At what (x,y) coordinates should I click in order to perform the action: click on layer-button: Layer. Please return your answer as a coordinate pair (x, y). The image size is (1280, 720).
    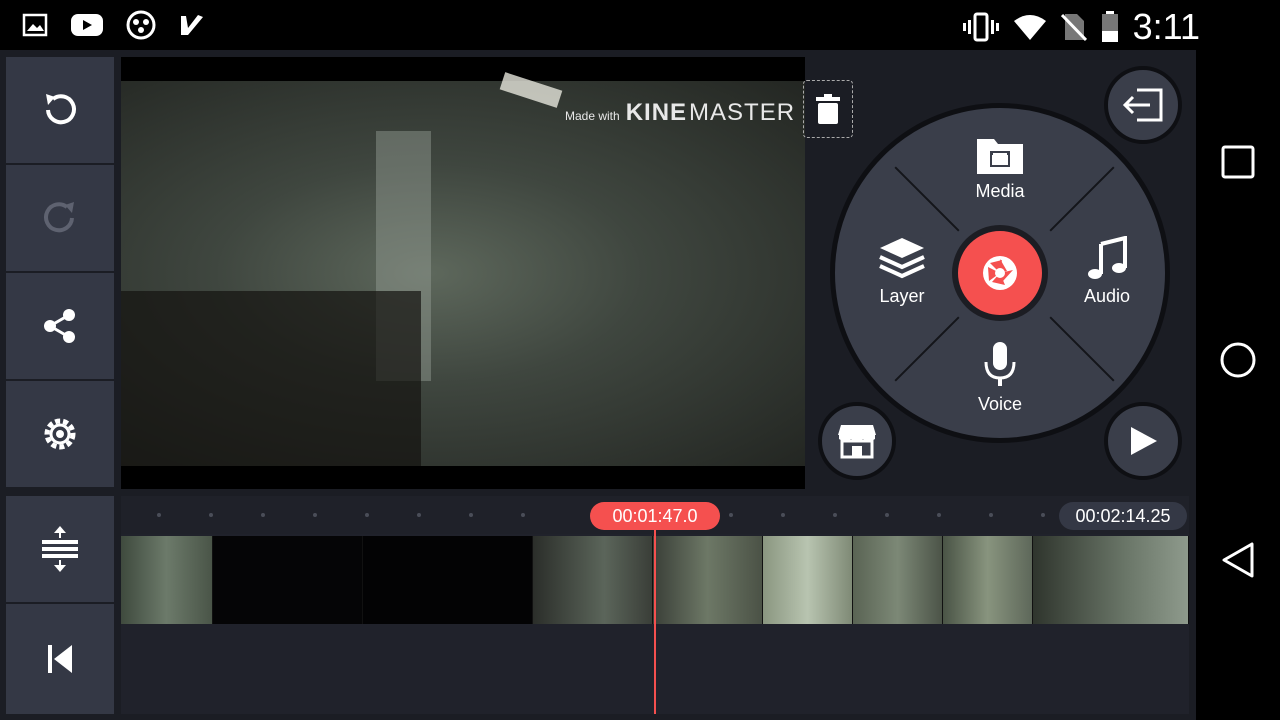
    Looking at the image, I should click on (902, 271).